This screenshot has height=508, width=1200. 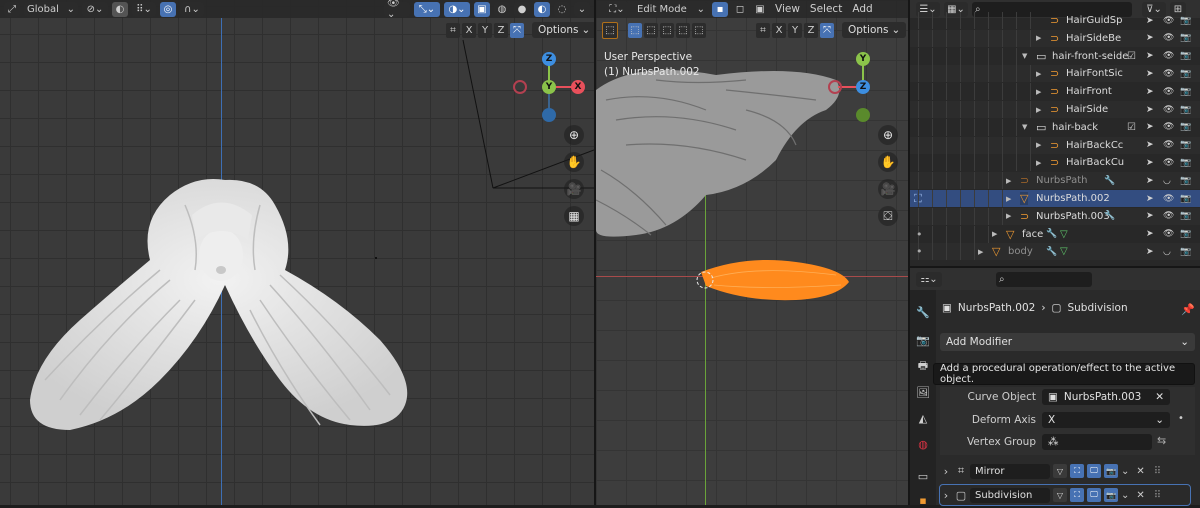 I want to click on outliner-row: ▶ ⊃ HairBackCc ➤ 👁 📷, so click(x=1055, y=145).